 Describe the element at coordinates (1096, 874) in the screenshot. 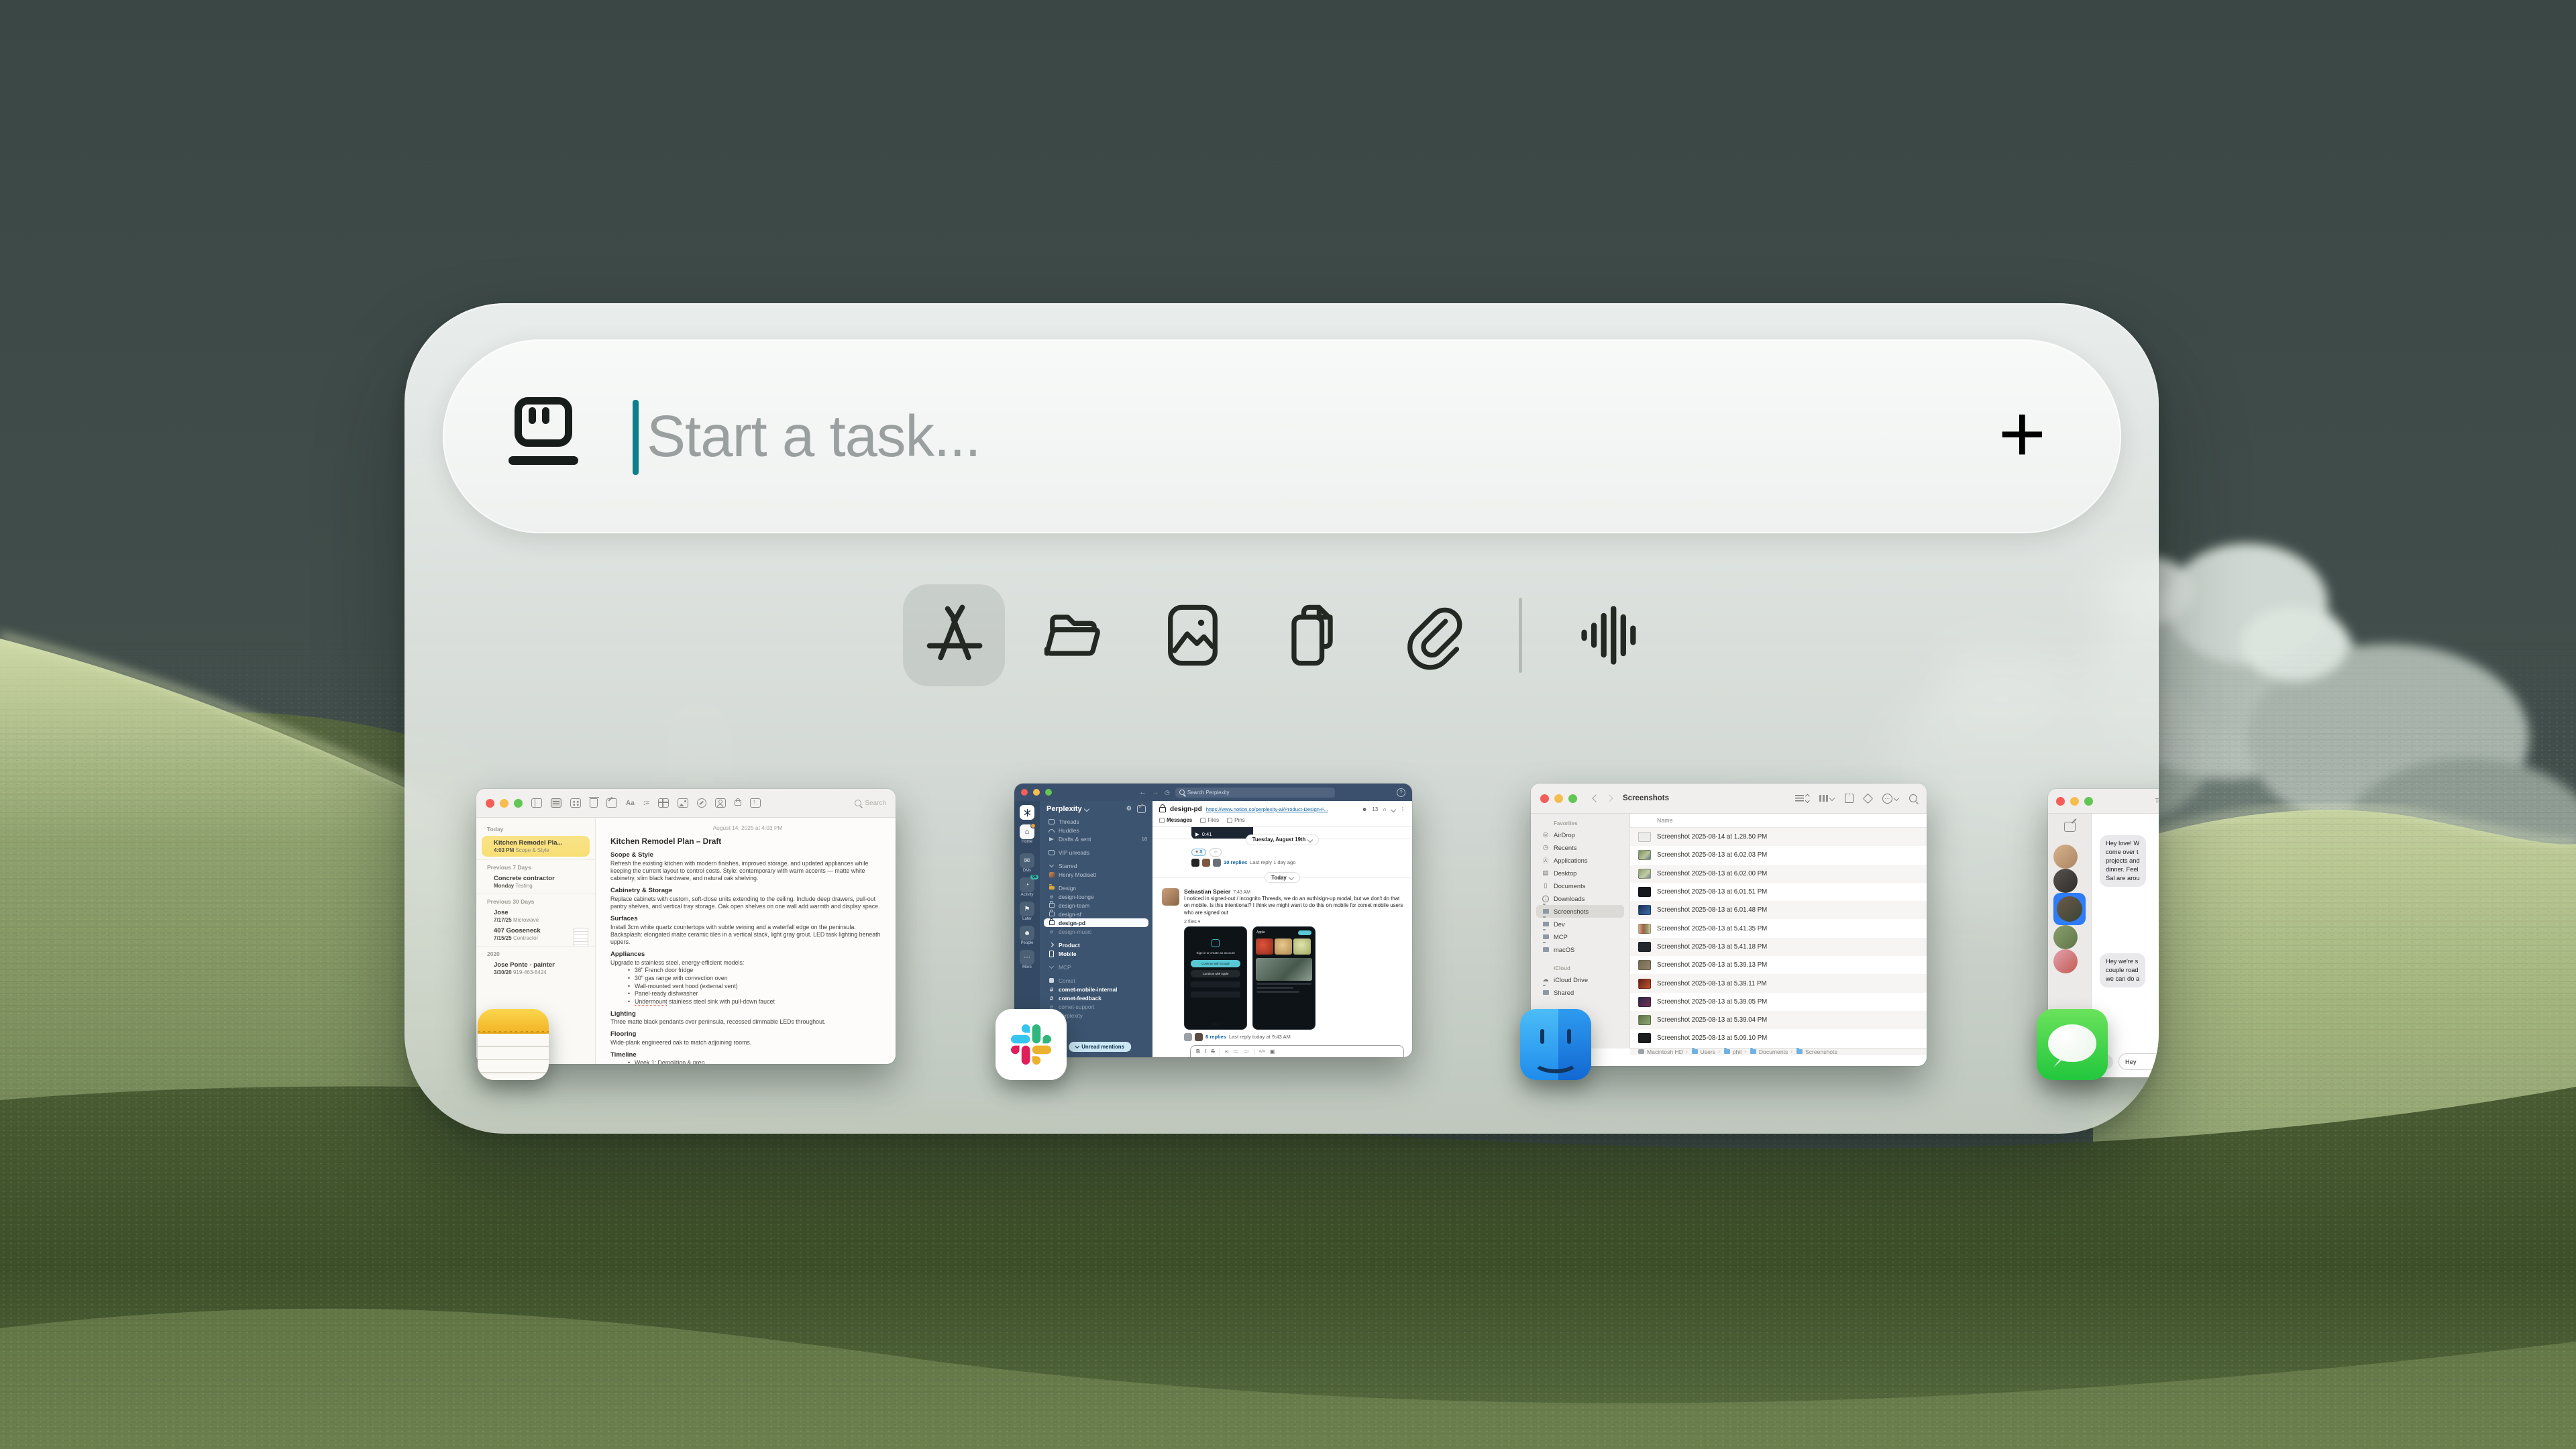

I see `slack-channel-item: Henry Modisett` at that location.